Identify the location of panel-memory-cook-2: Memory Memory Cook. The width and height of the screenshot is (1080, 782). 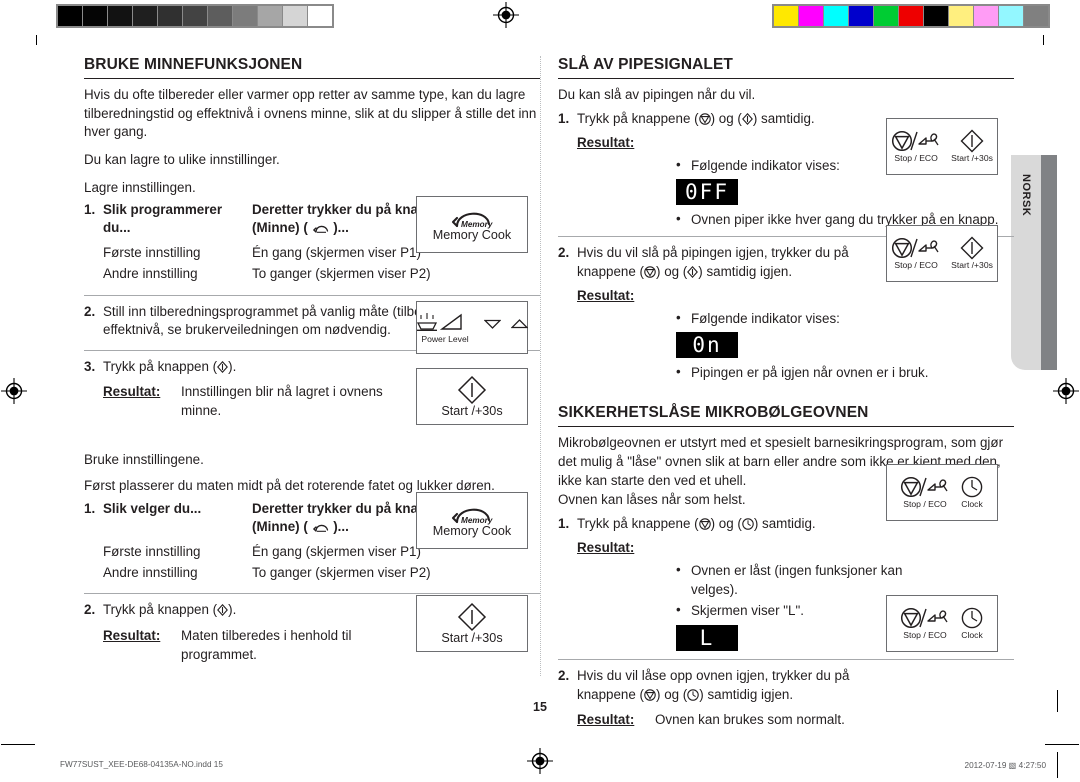
(472, 520).